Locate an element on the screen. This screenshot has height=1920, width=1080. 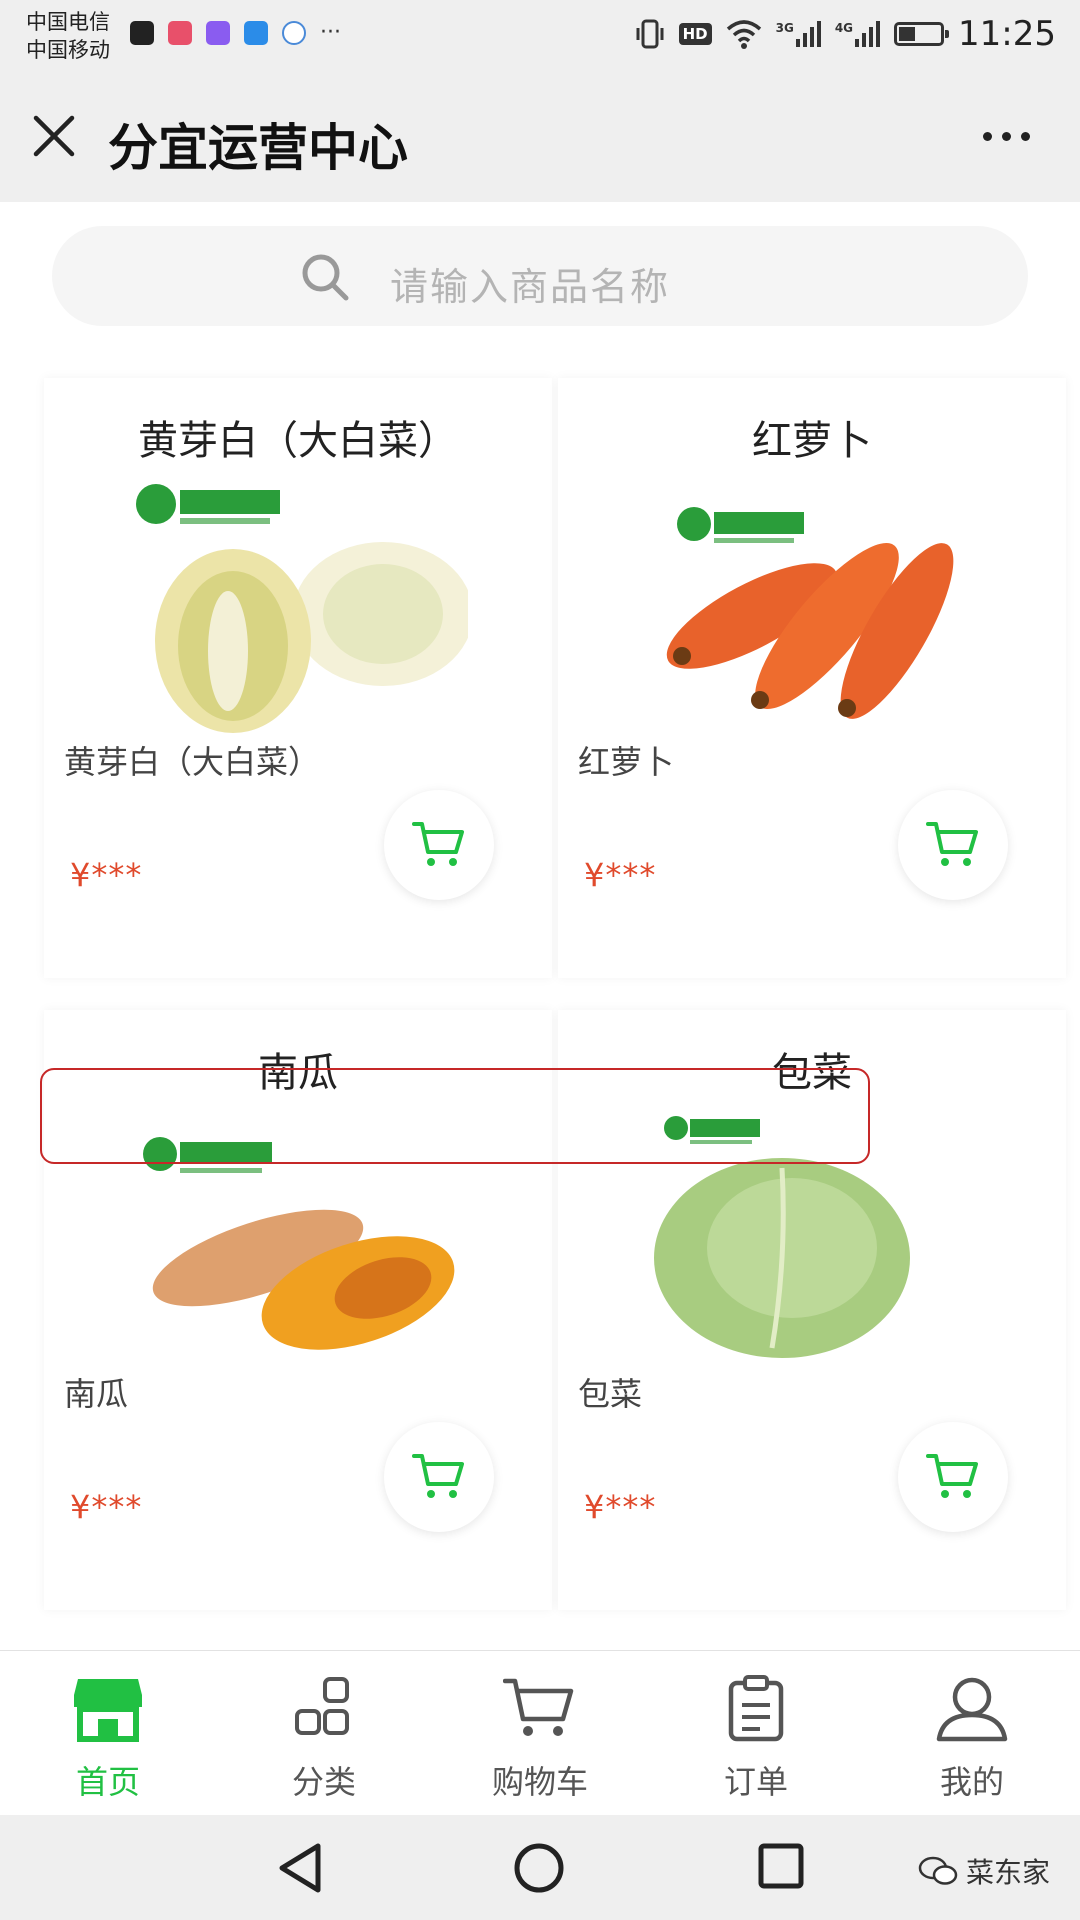
tab-profile: 我的 is located at coordinates (972, 1733).